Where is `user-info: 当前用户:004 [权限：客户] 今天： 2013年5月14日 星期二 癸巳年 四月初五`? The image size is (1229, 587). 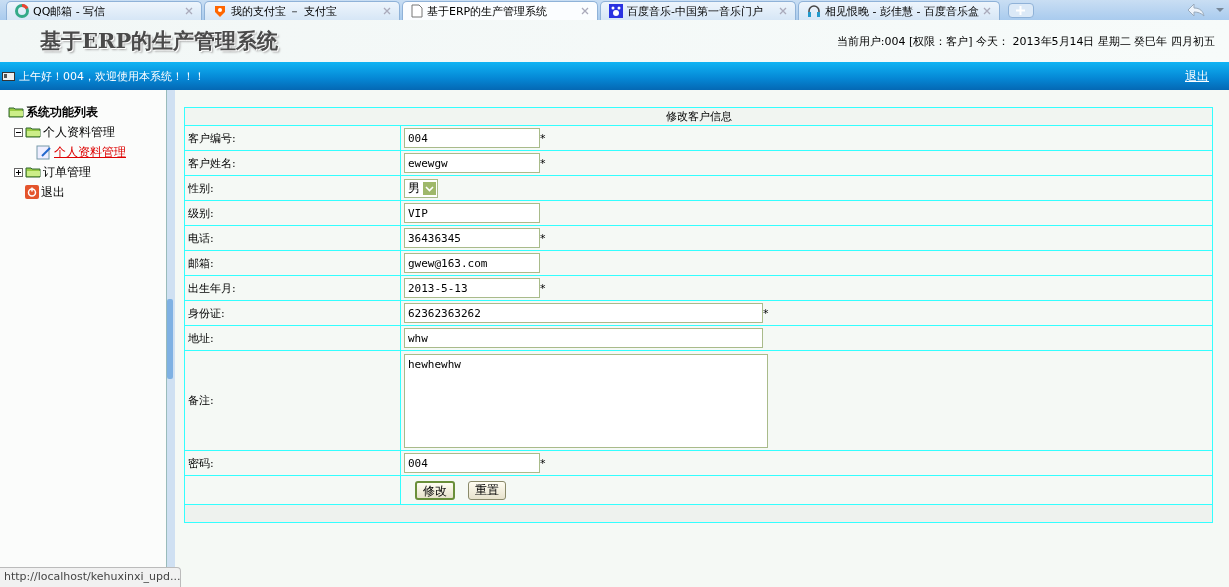 user-info: 当前用户:004 [权限：客户] 今天： 2013年5月14日 星期二 癸巳年 四月初五 is located at coordinates (1025, 41).